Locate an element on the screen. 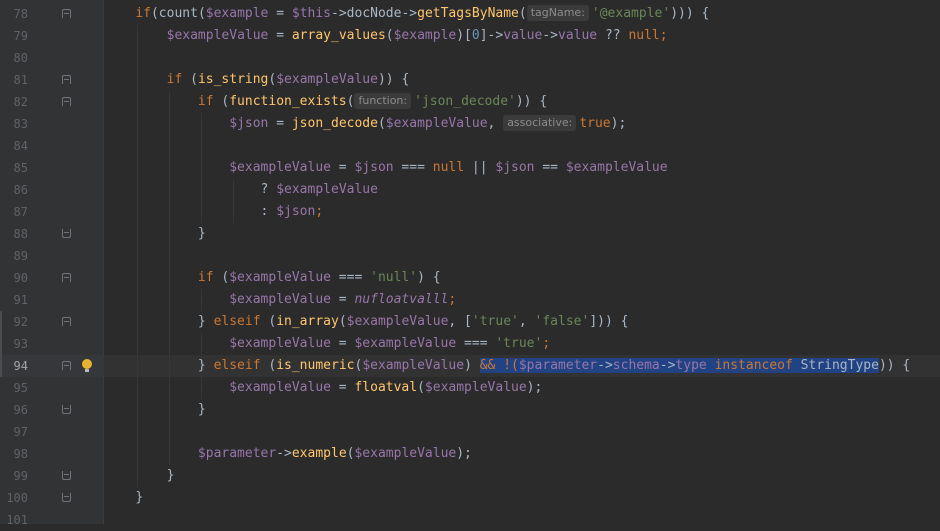 This screenshot has height=531, width=940. code-line: 80 is located at coordinates (470, 58).